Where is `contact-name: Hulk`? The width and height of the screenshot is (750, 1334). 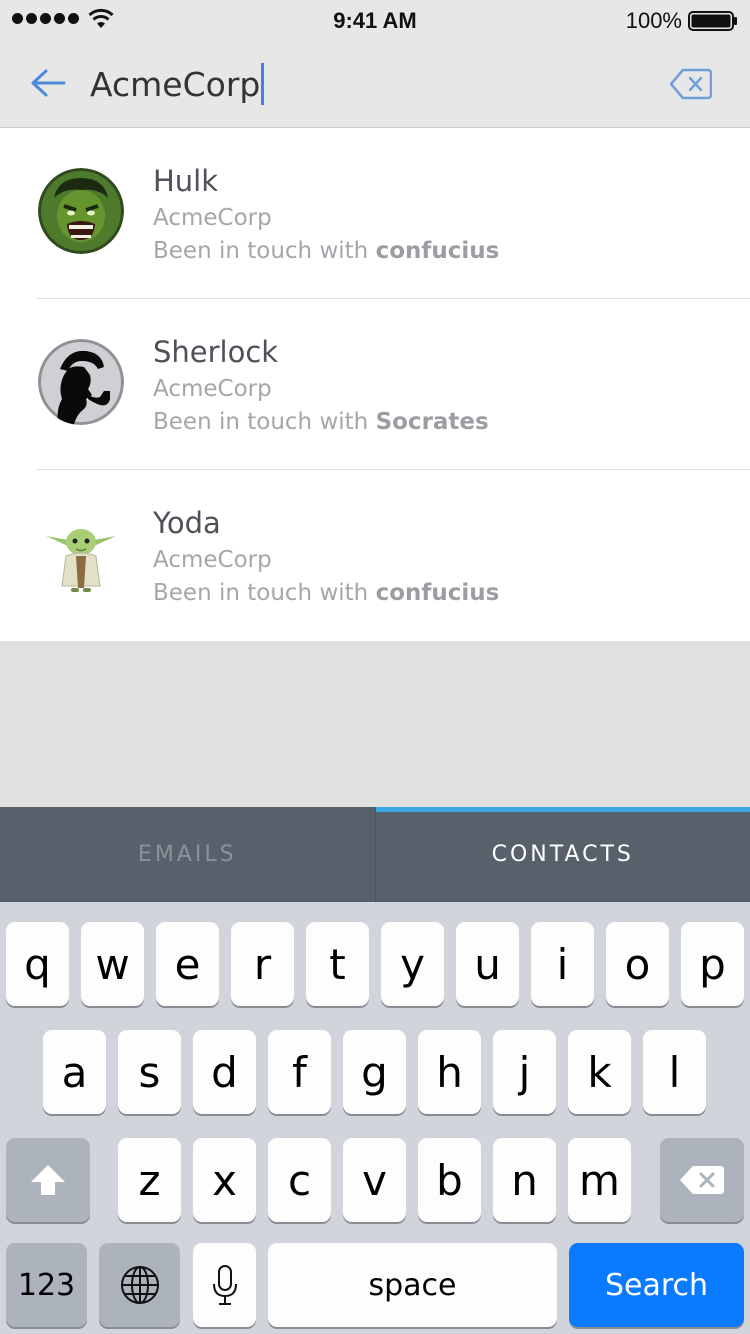
contact-name: Hulk is located at coordinates (186, 181).